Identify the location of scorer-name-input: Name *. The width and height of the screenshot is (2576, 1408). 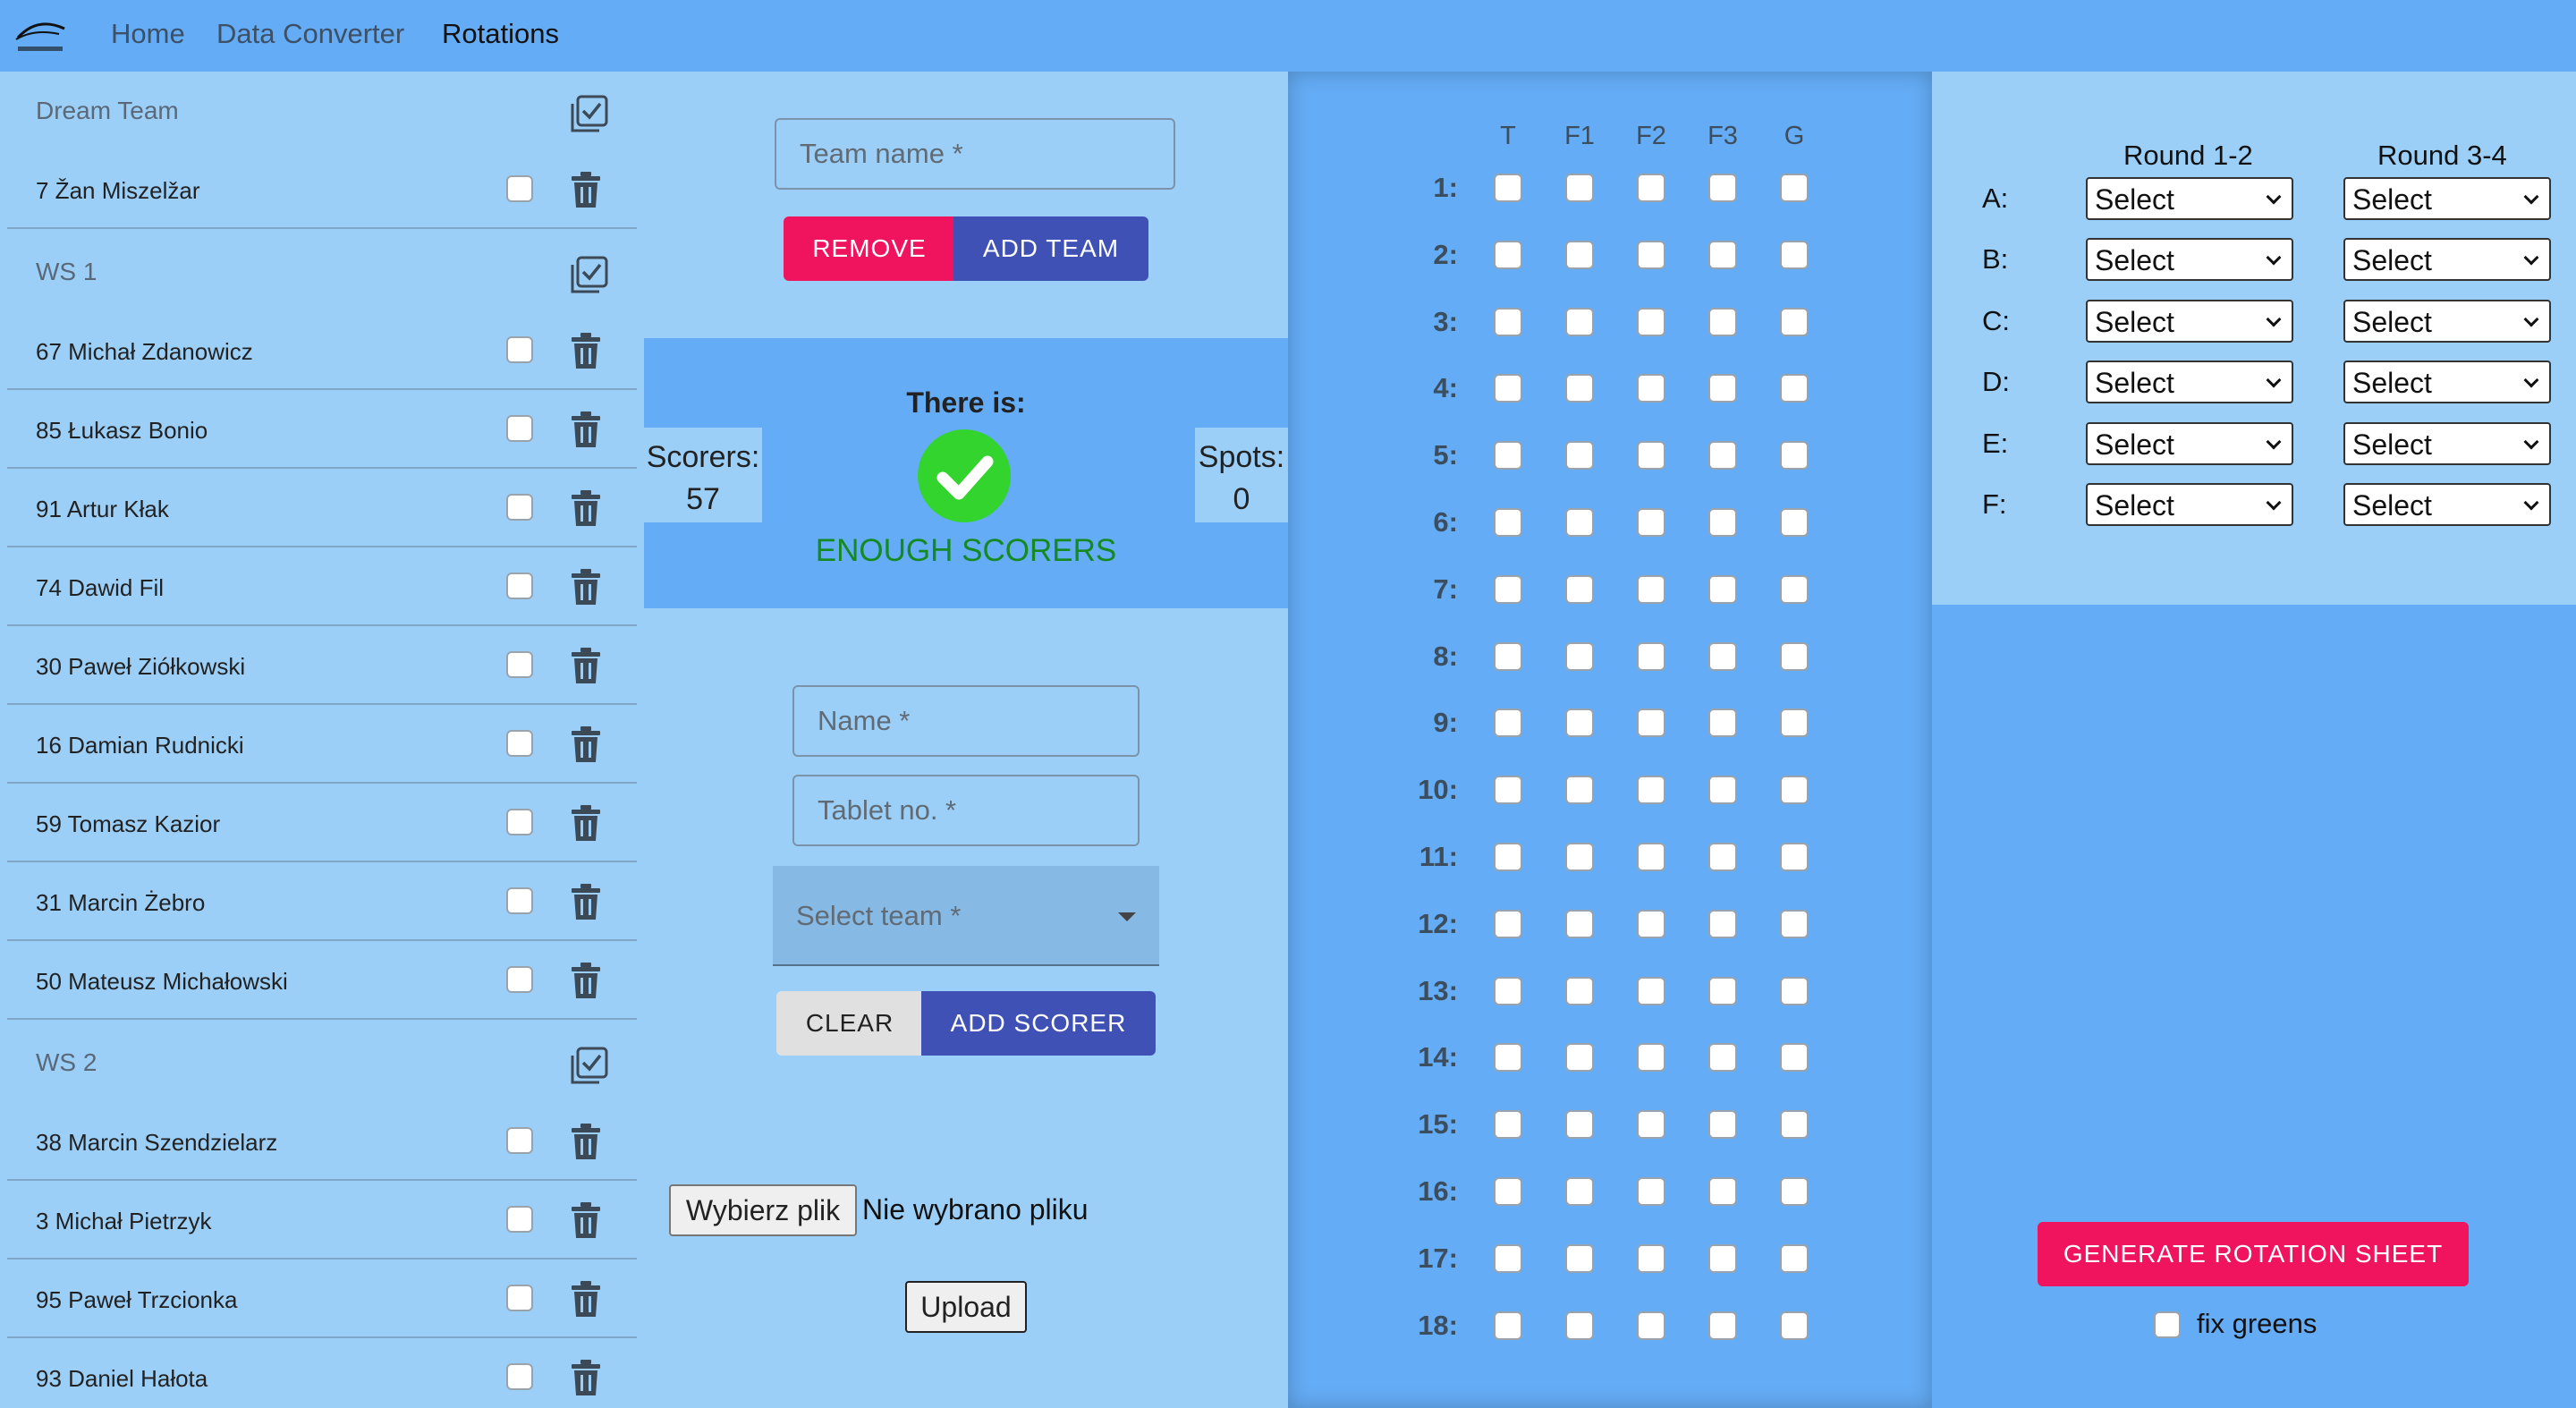
(966, 721).